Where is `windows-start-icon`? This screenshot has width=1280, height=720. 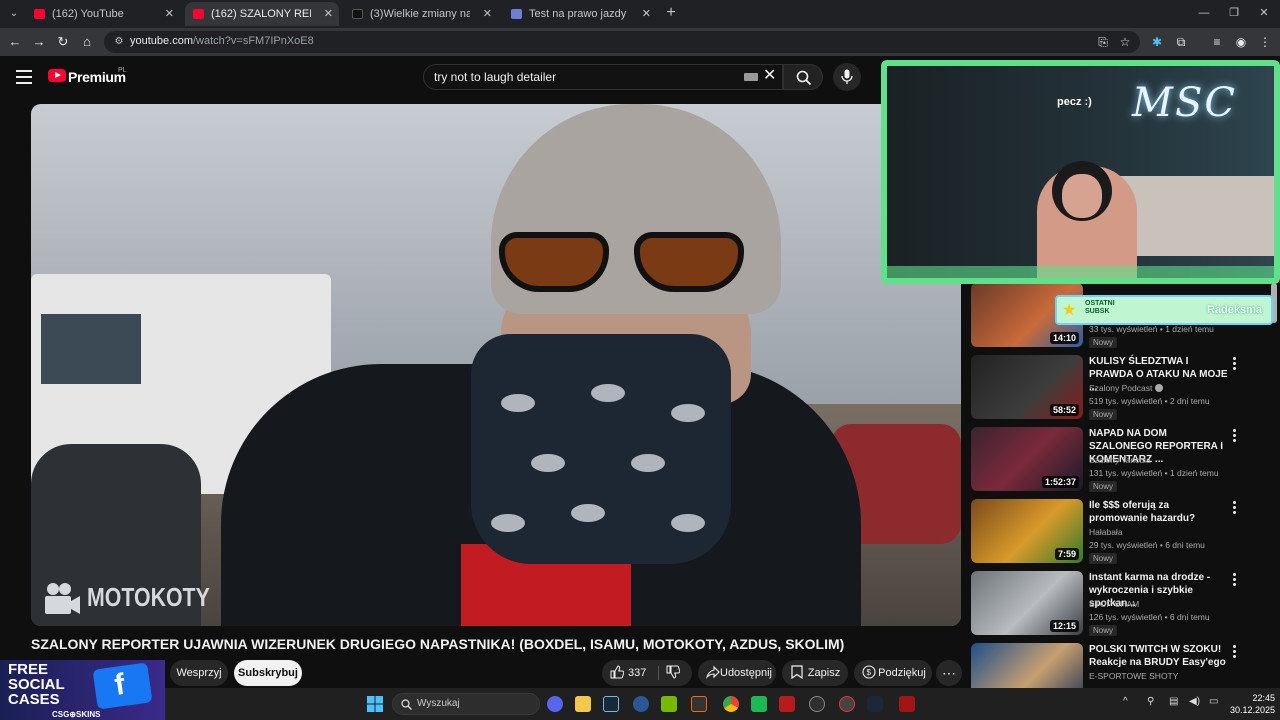
windows-start-icon is located at coordinates (375, 704).